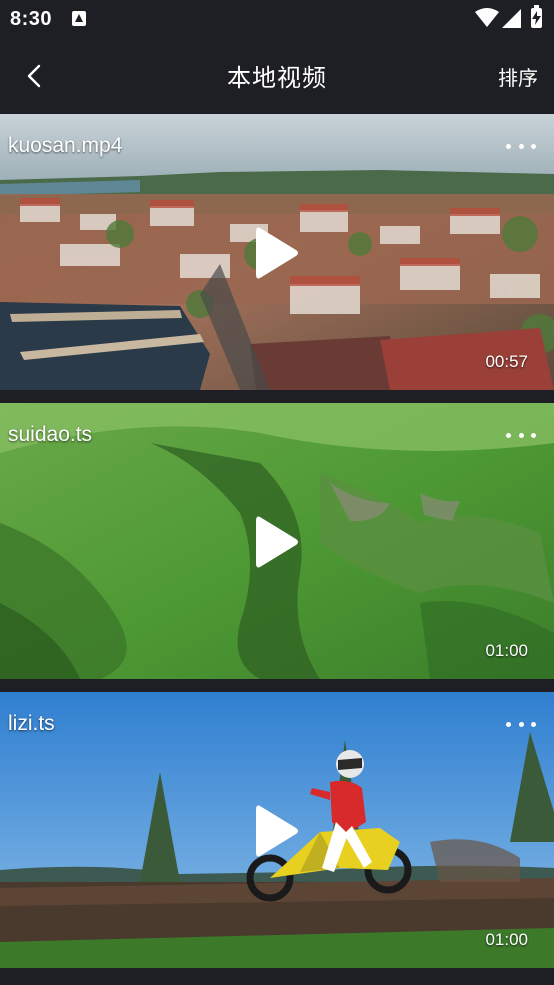 The width and height of the screenshot is (554, 985). I want to click on video-name: lizi.ts, so click(31, 723).